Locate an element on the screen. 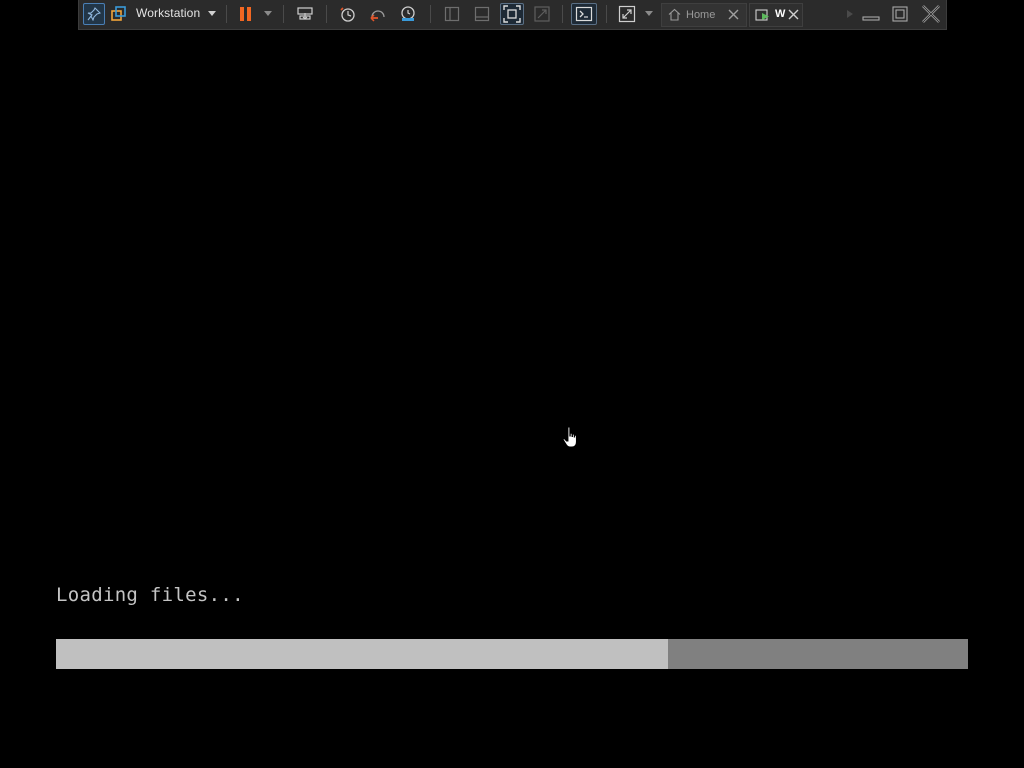 The image size is (1024, 768). home-icon is located at coordinates (674, 16).